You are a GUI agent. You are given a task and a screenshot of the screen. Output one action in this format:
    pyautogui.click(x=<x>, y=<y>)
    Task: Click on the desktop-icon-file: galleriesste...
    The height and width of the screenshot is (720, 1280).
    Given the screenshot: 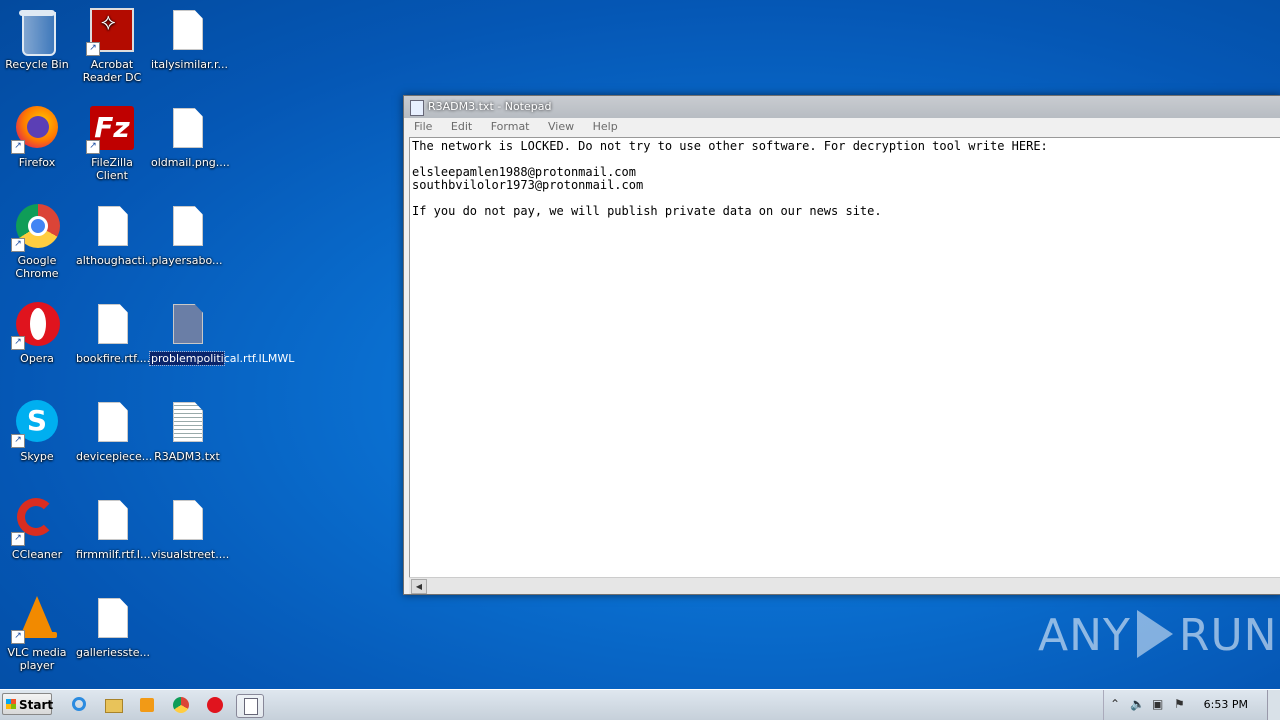 What is the action you would take?
    pyautogui.click(x=112, y=627)
    